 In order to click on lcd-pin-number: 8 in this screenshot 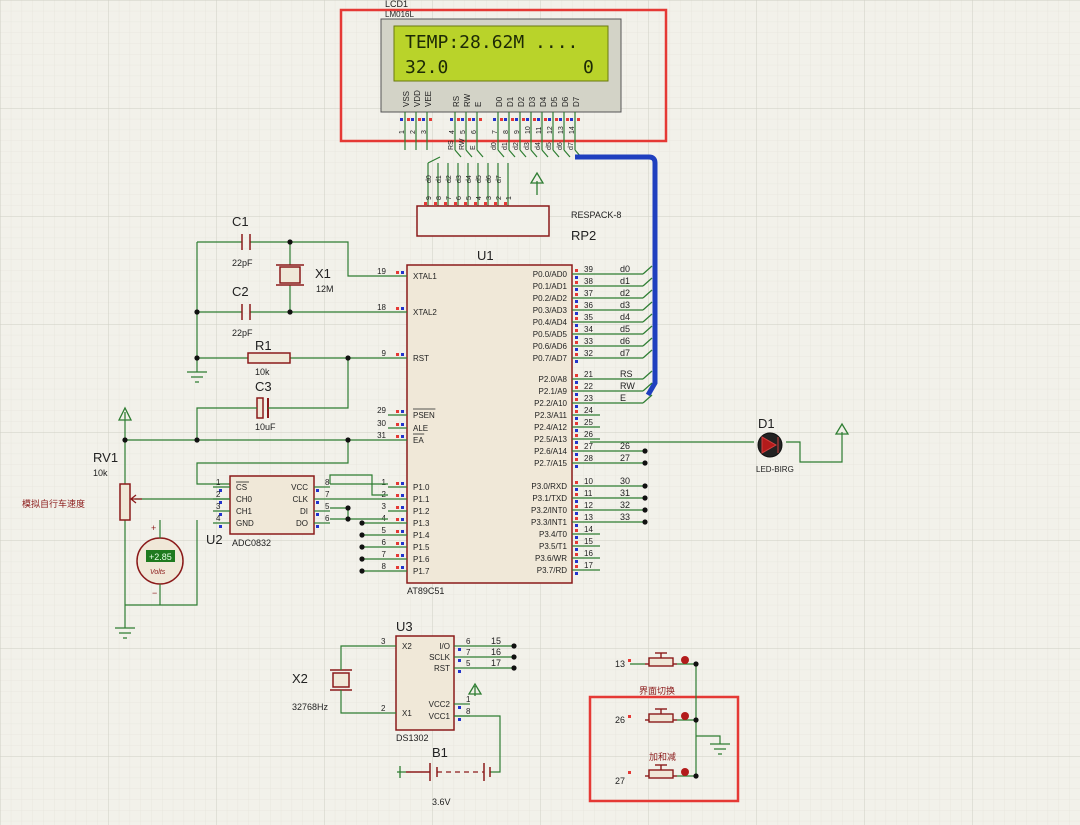, I will do `click(506, 132)`.